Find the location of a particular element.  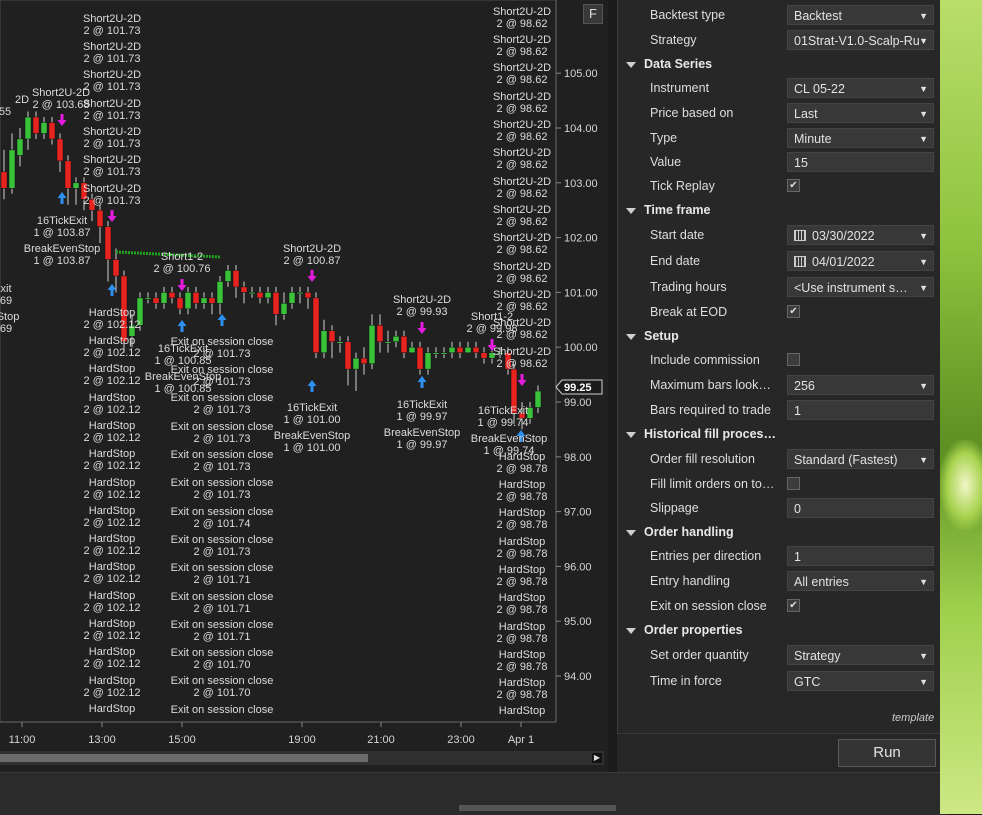

template-link: template is located at coordinates (913, 718).